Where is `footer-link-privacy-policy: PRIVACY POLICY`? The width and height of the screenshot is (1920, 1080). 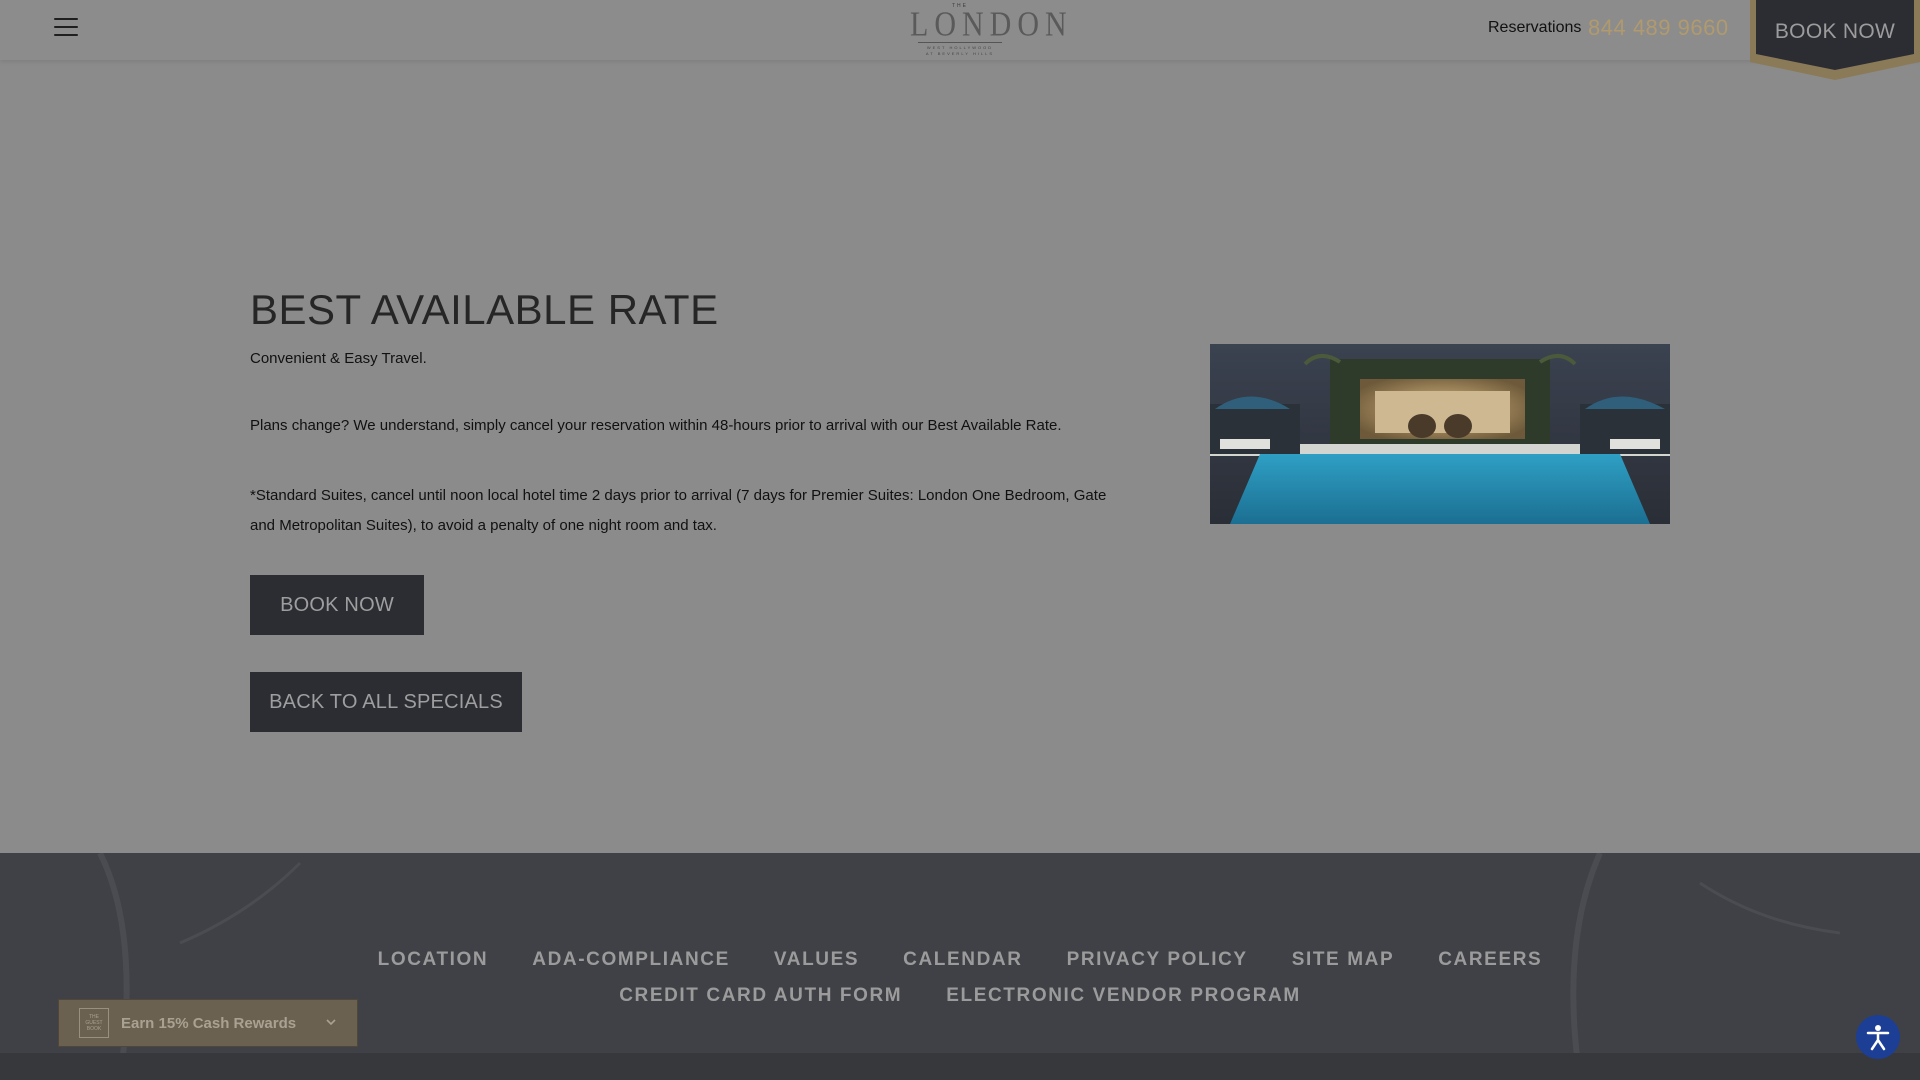
footer-link-privacy-policy: PRIVACY POLICY is located at coordinates (1157, 960).